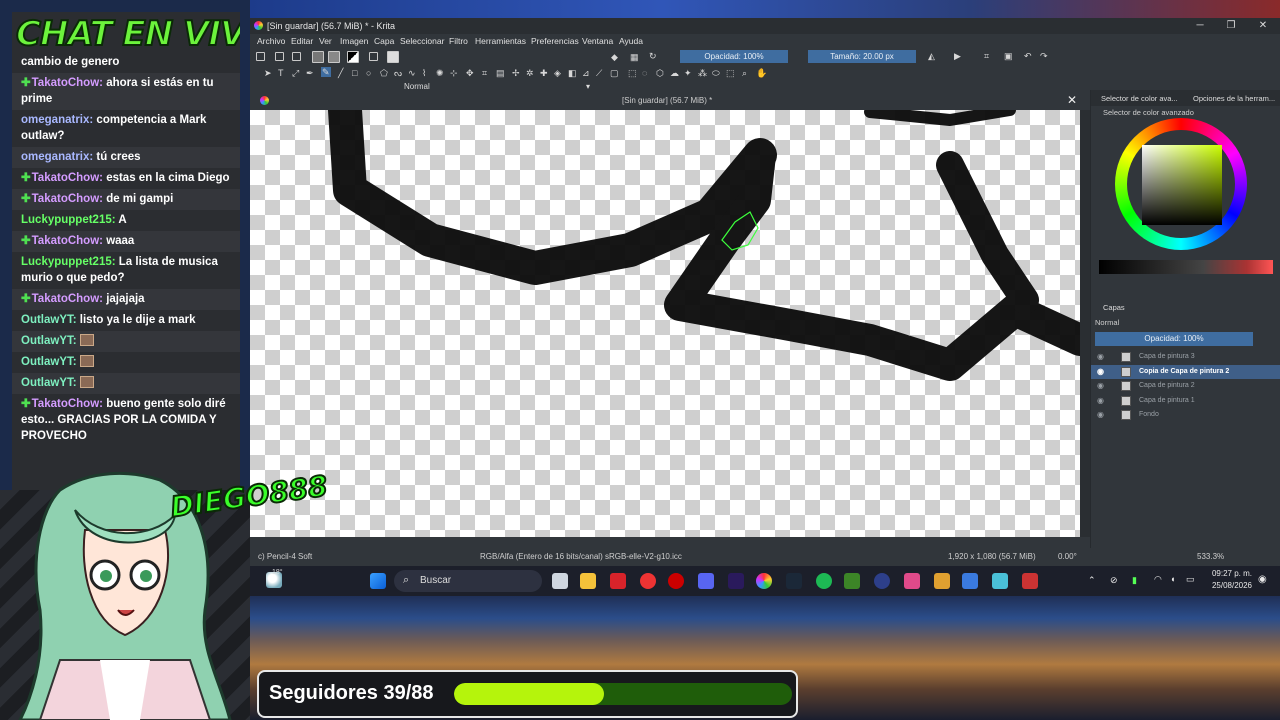 The image size is (1280, 720). I want to click on crop-icon: ⌗, so click(986, 56).